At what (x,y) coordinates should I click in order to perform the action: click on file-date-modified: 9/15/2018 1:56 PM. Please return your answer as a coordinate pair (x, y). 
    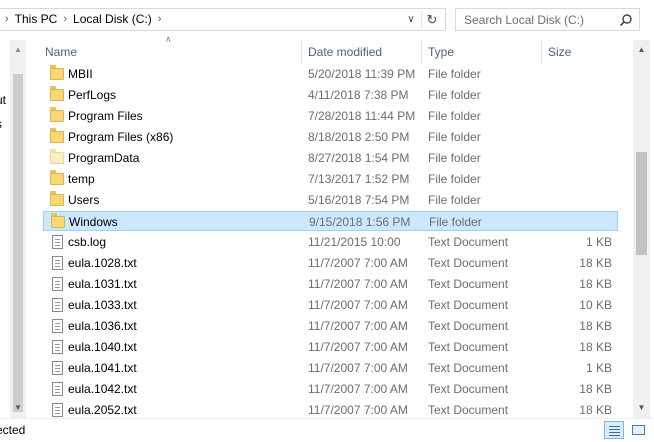
    Looking at the image, I should click on (360, 222).